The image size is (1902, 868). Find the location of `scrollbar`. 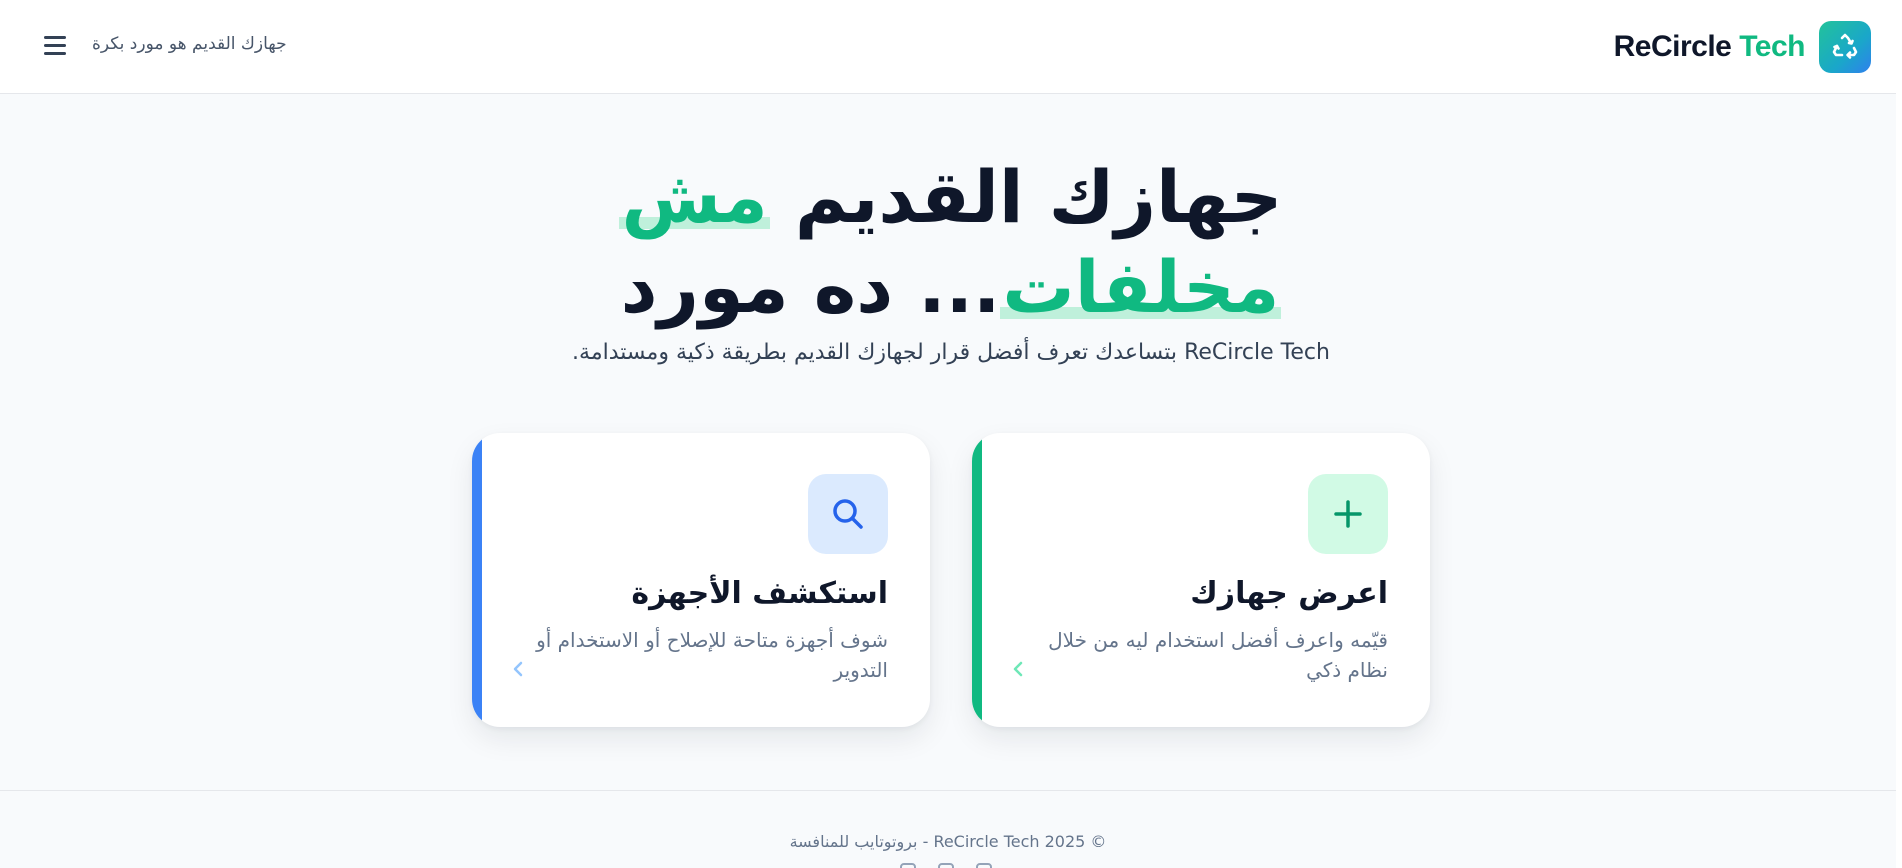

scrollbar is located at coordinates (1899, 434).